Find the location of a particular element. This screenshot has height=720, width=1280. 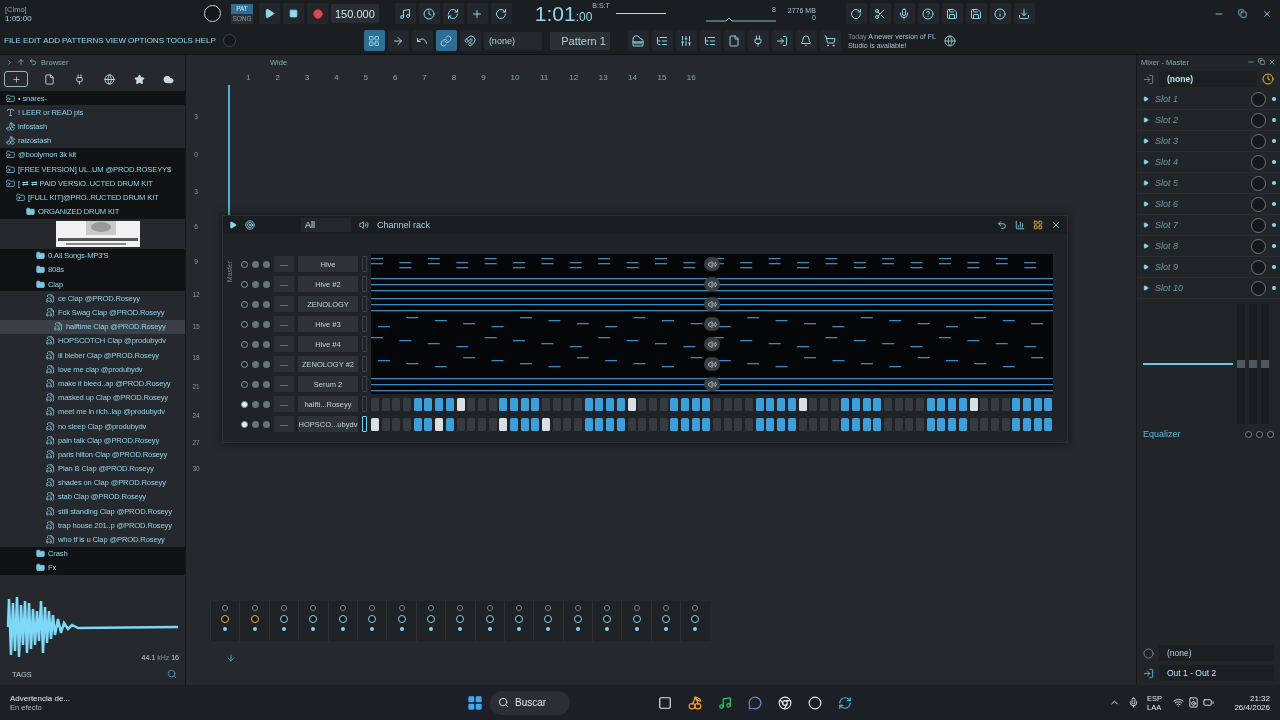

pattern-selector: Pattern 1 is located at coordinates (579, 40).